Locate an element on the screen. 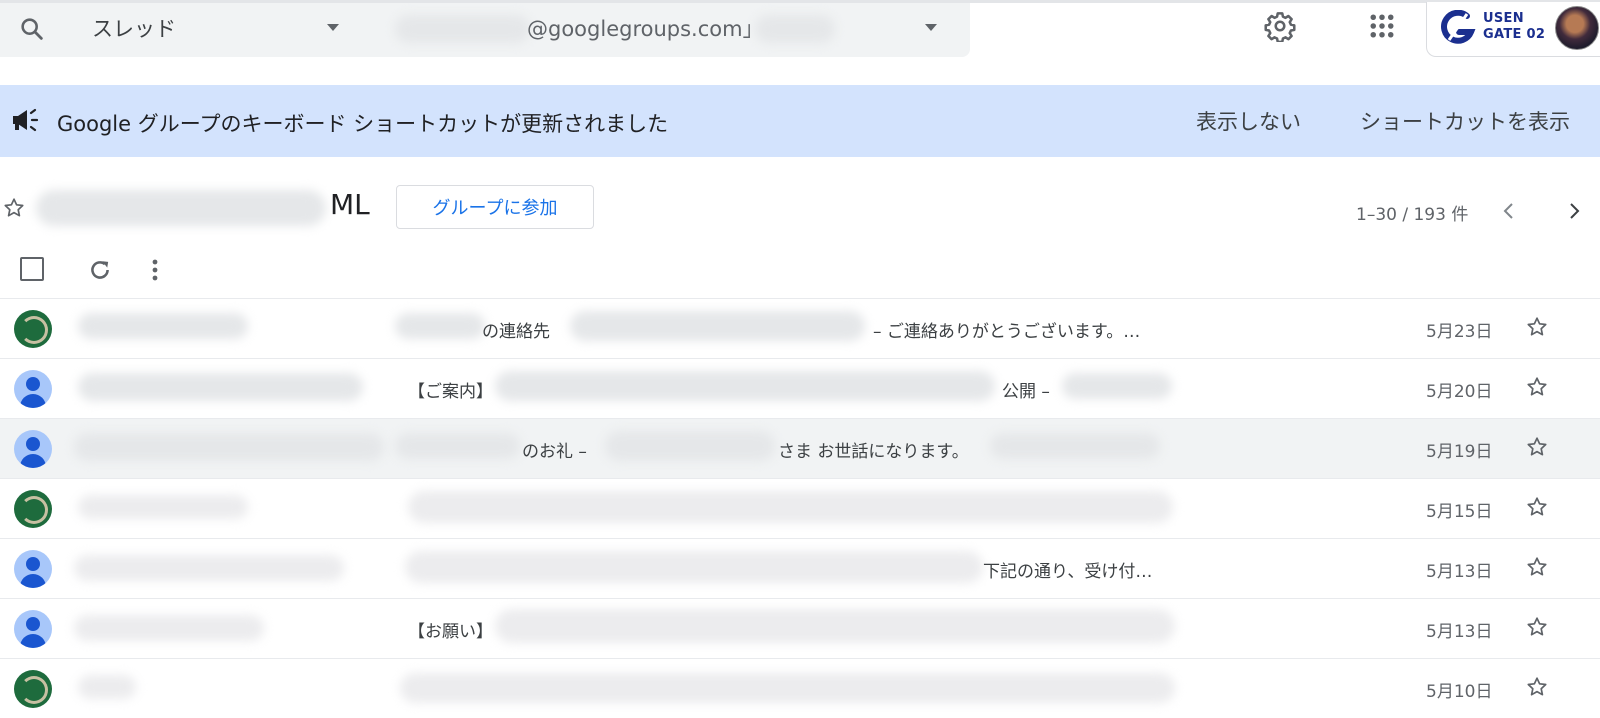 This screenshot has height=718, width=1600. account-avatar is located at coordinates (1577, 28).